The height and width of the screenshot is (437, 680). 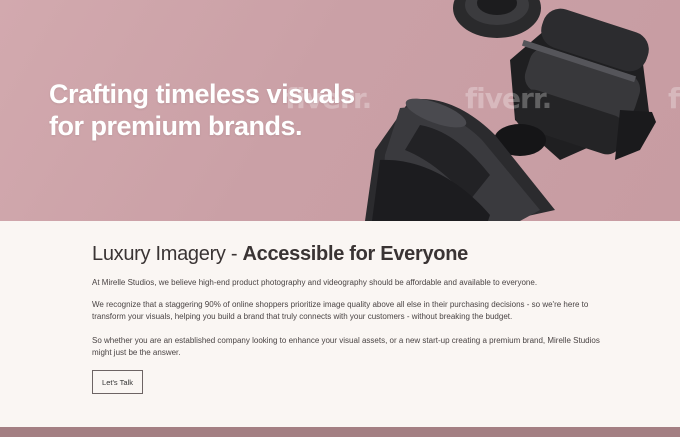 I want to click on section-heading: Luxury Imagery - Accessible for Everyone, so click(x=280, y=254).